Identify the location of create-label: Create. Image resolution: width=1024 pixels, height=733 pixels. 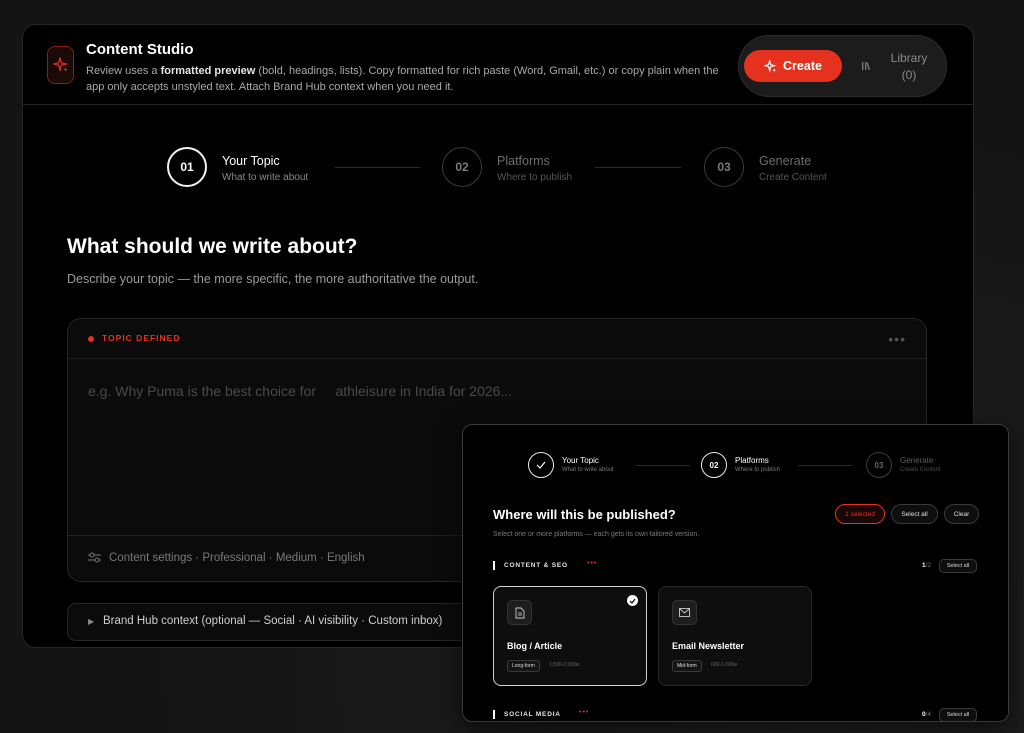
(802, 66).